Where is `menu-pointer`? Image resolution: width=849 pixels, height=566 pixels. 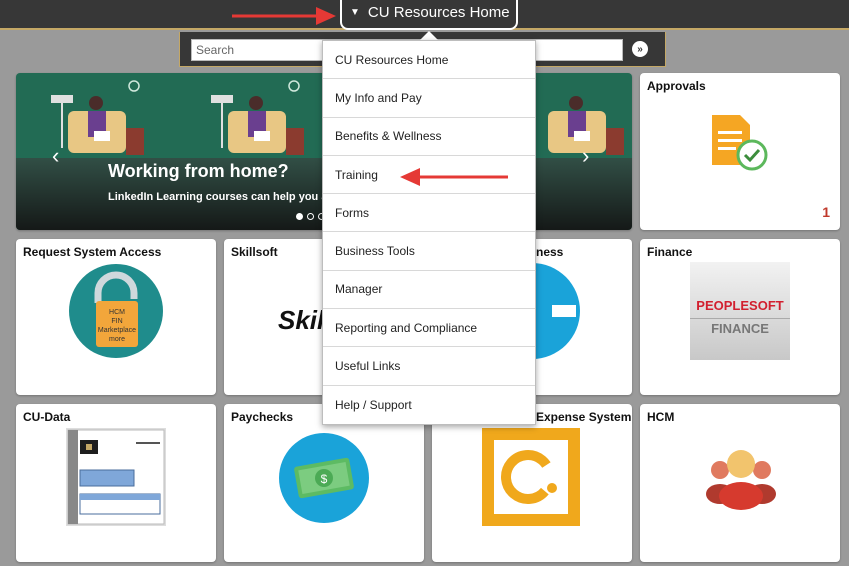 menu-pointer is located at coordinates (429, 35).